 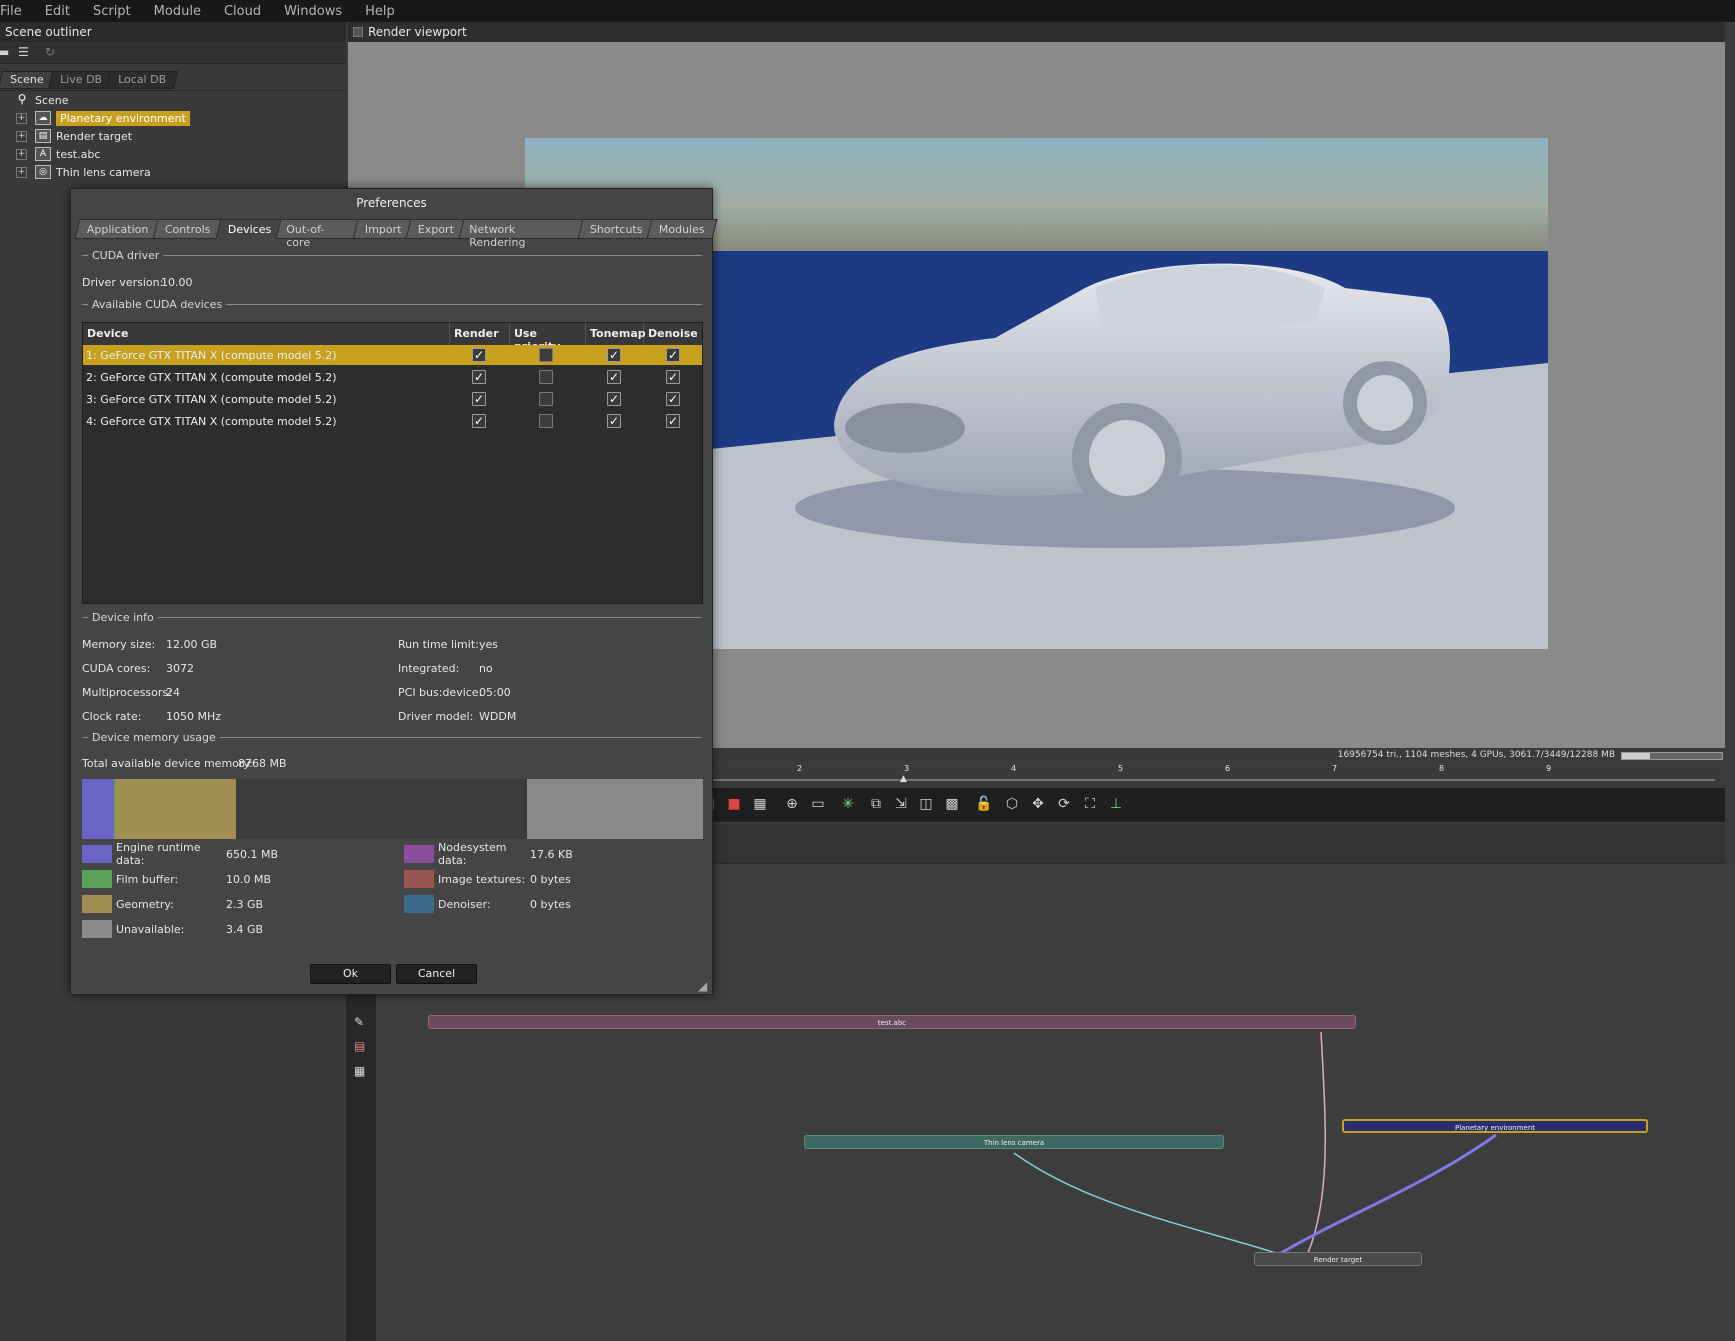 I want to click on node-test-abc: test.abc, so click(x=892, y=1022).